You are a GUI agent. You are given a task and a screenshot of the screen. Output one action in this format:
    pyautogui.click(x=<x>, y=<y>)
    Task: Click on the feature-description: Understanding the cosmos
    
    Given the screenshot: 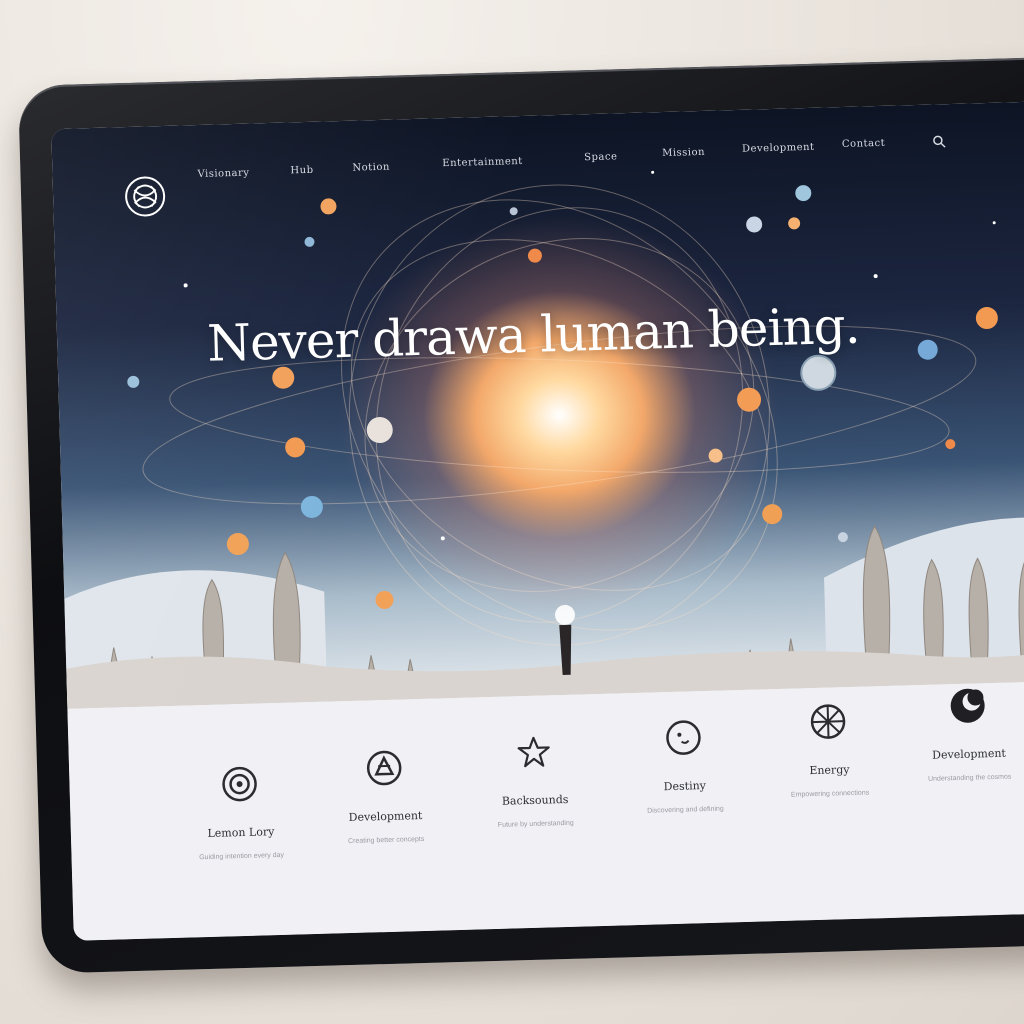 What is the action you would take?
    pyautogui.click(x=969, y=778)
    